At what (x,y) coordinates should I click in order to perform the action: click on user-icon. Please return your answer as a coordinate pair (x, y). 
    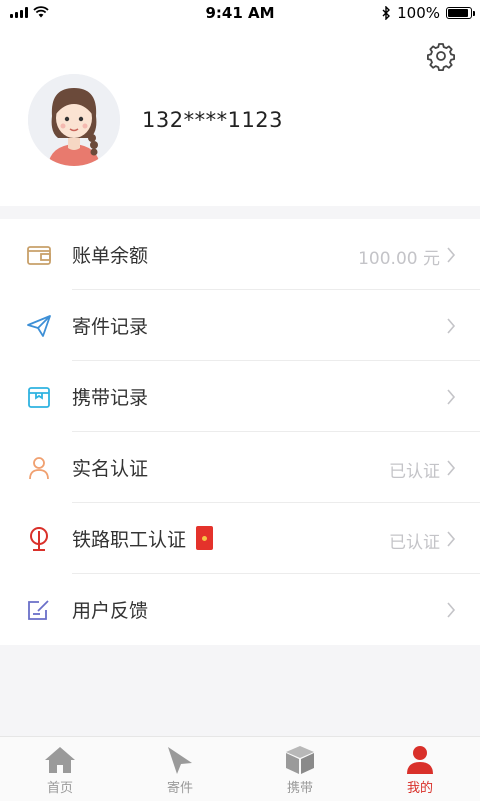
    Looking at the image, I should click on (39, 468).